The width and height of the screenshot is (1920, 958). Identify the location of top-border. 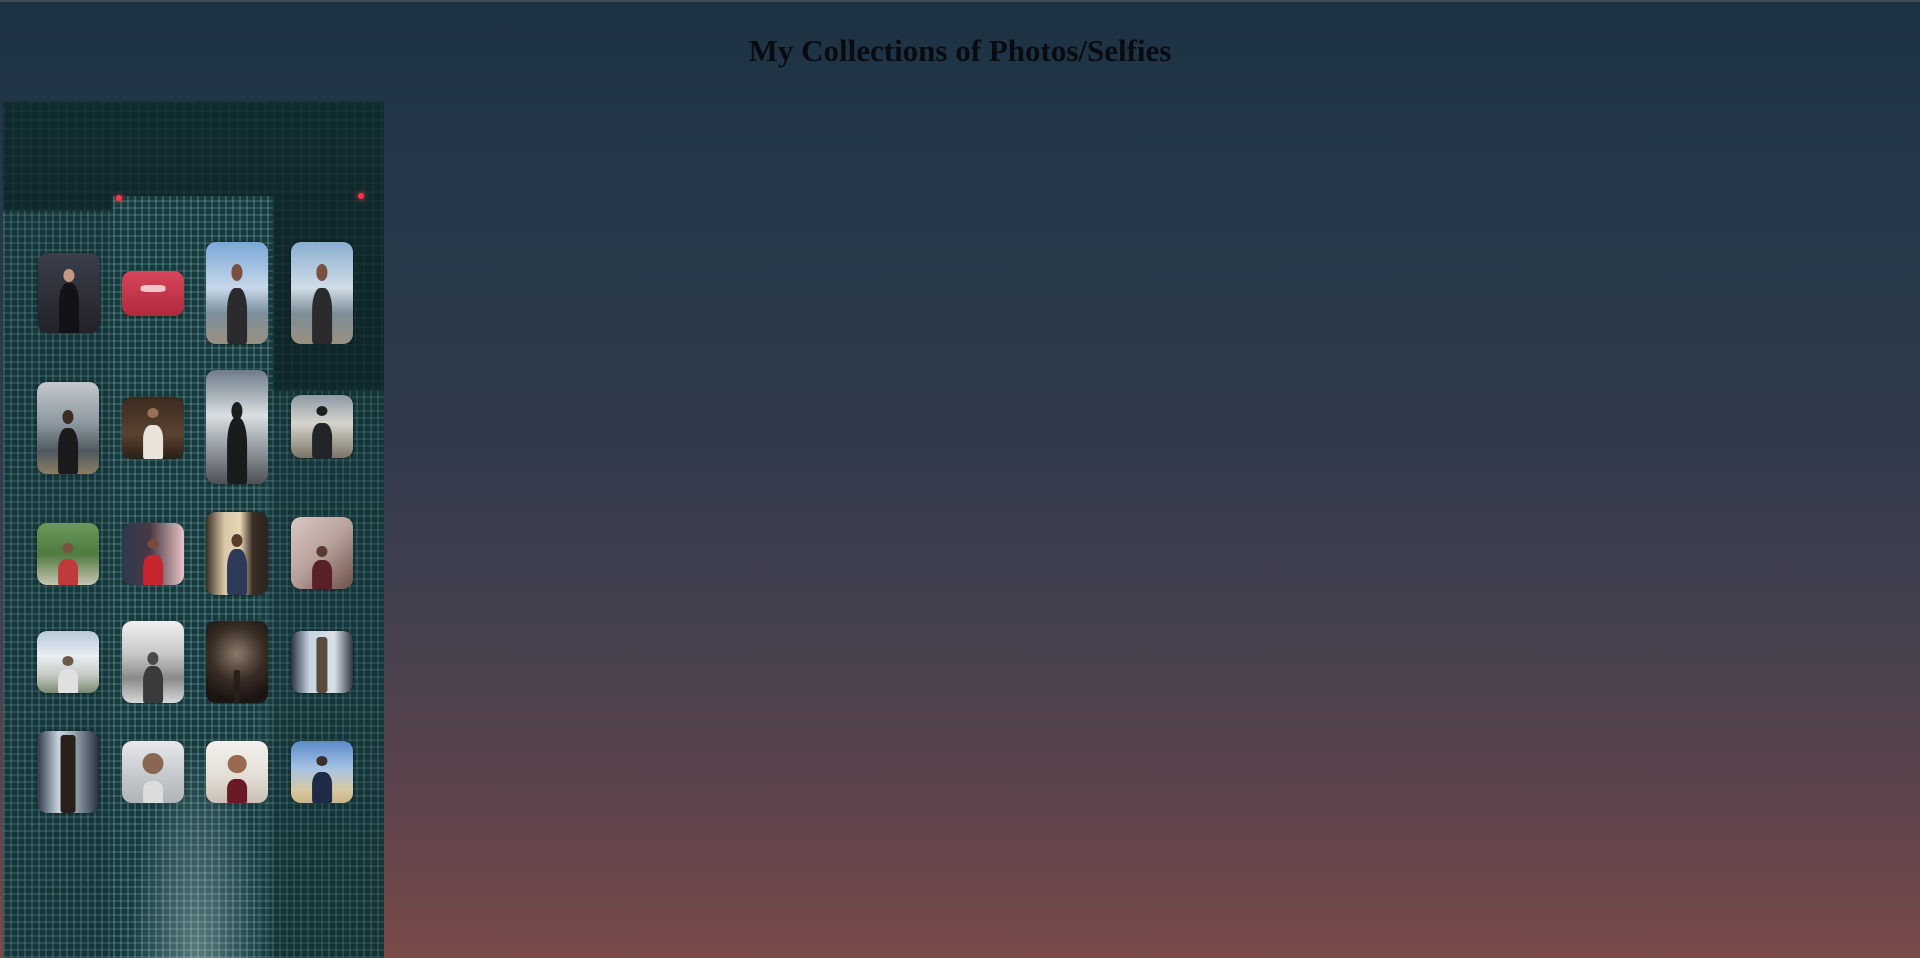
(960, 1).